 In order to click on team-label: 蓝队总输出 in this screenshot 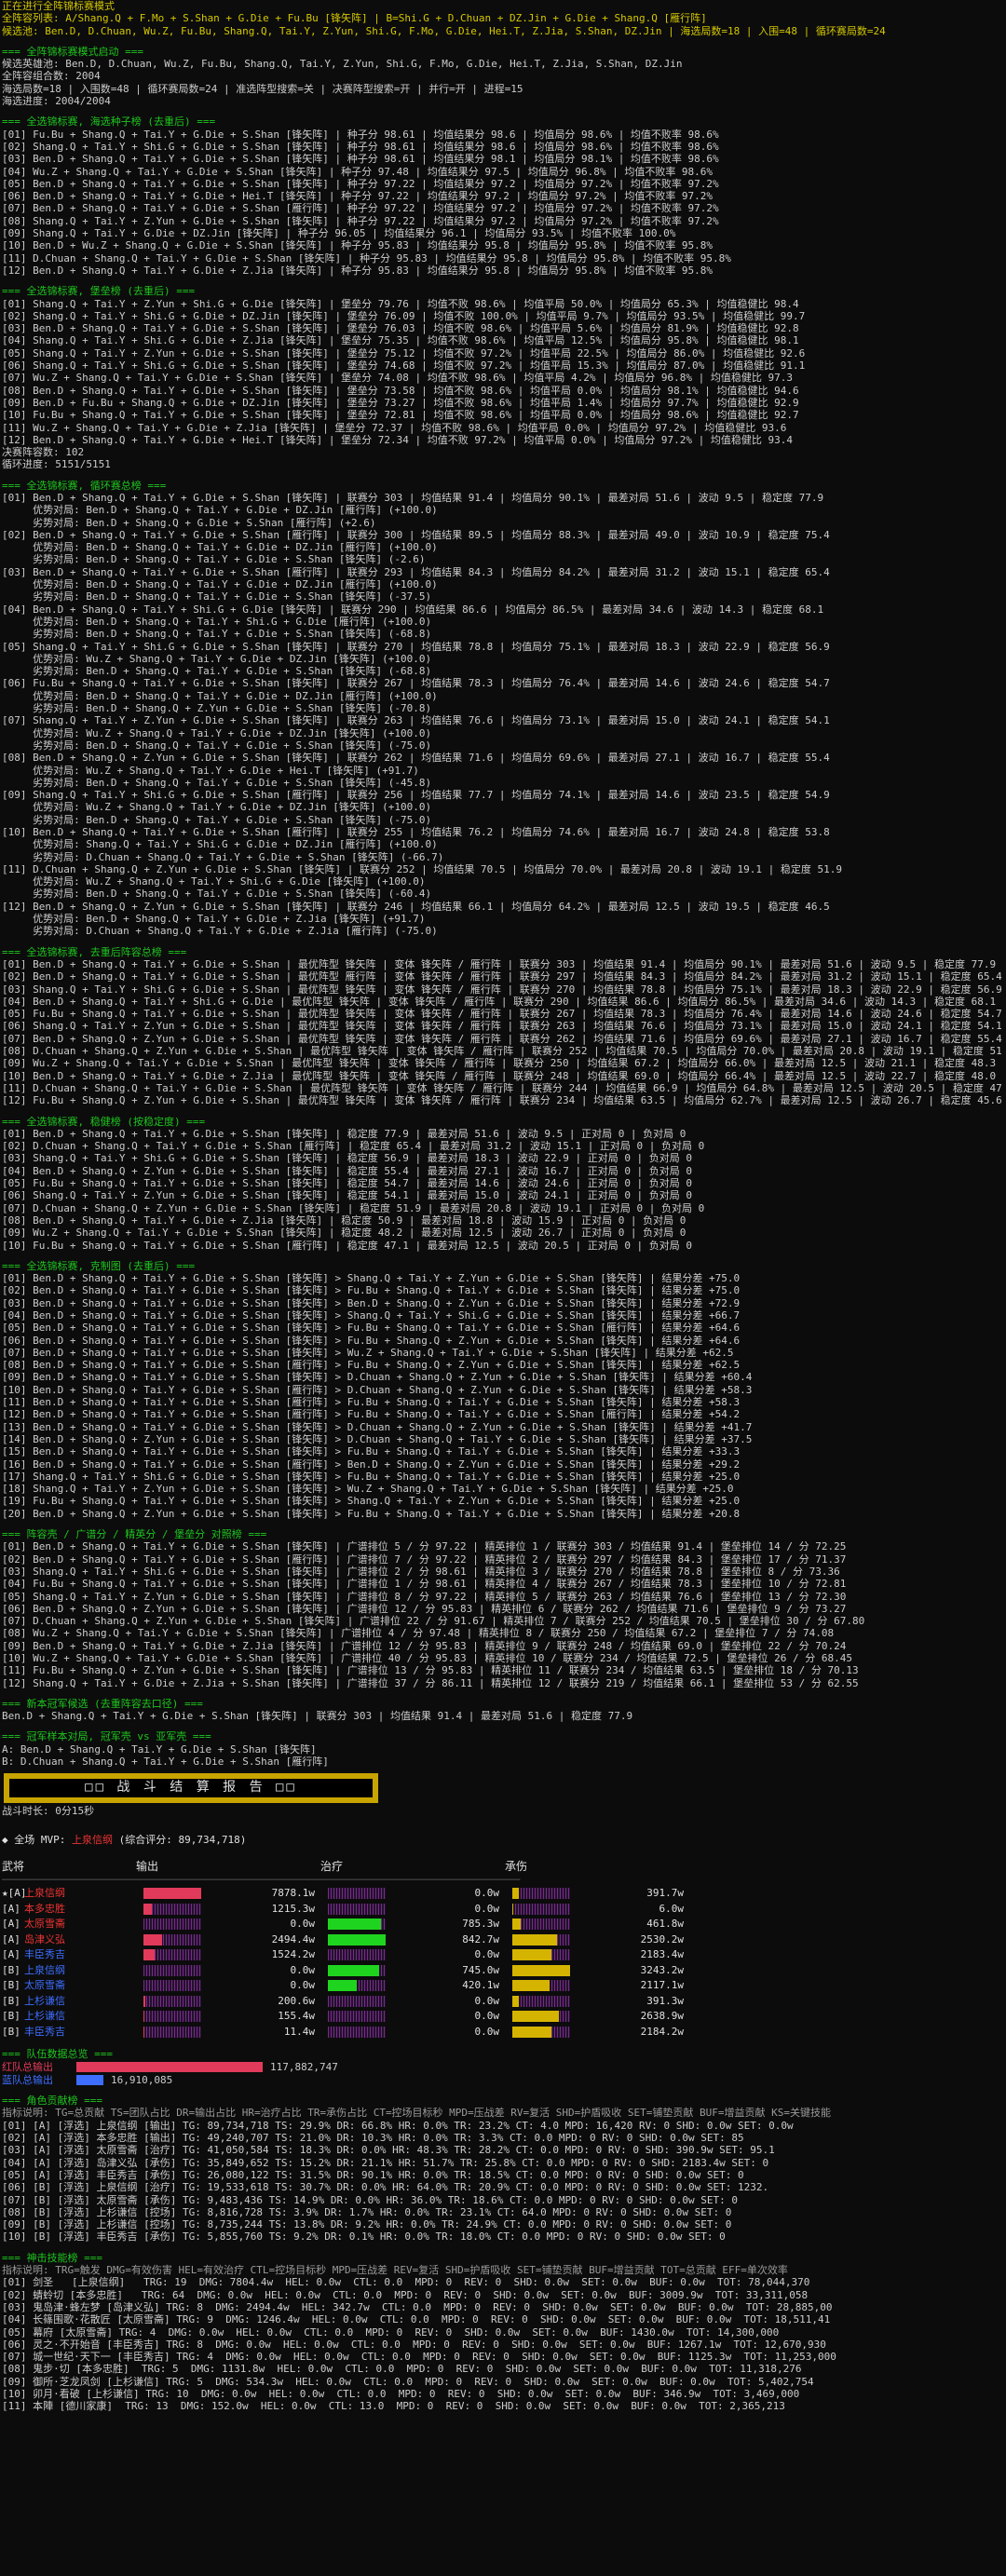, I will do `click(27, 2079)`.